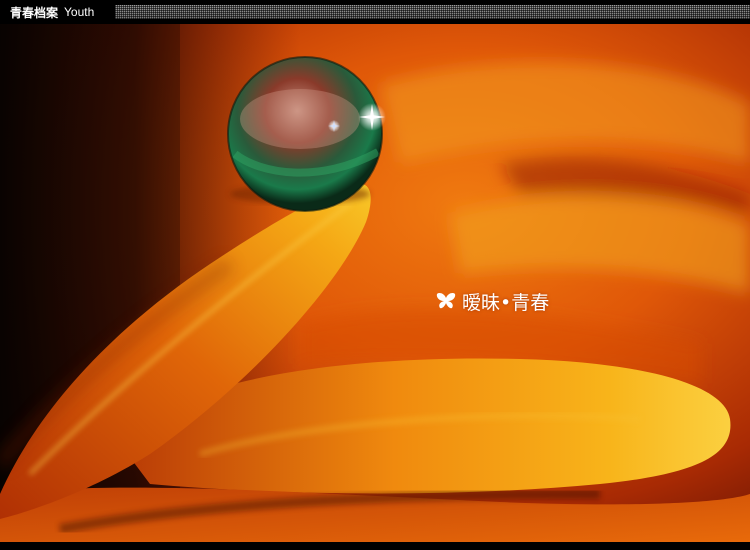 Image resolution: width=750 pixels, height=550 pixels. I want to click on site-title: 青春档案 Youth, so click(52, 12).